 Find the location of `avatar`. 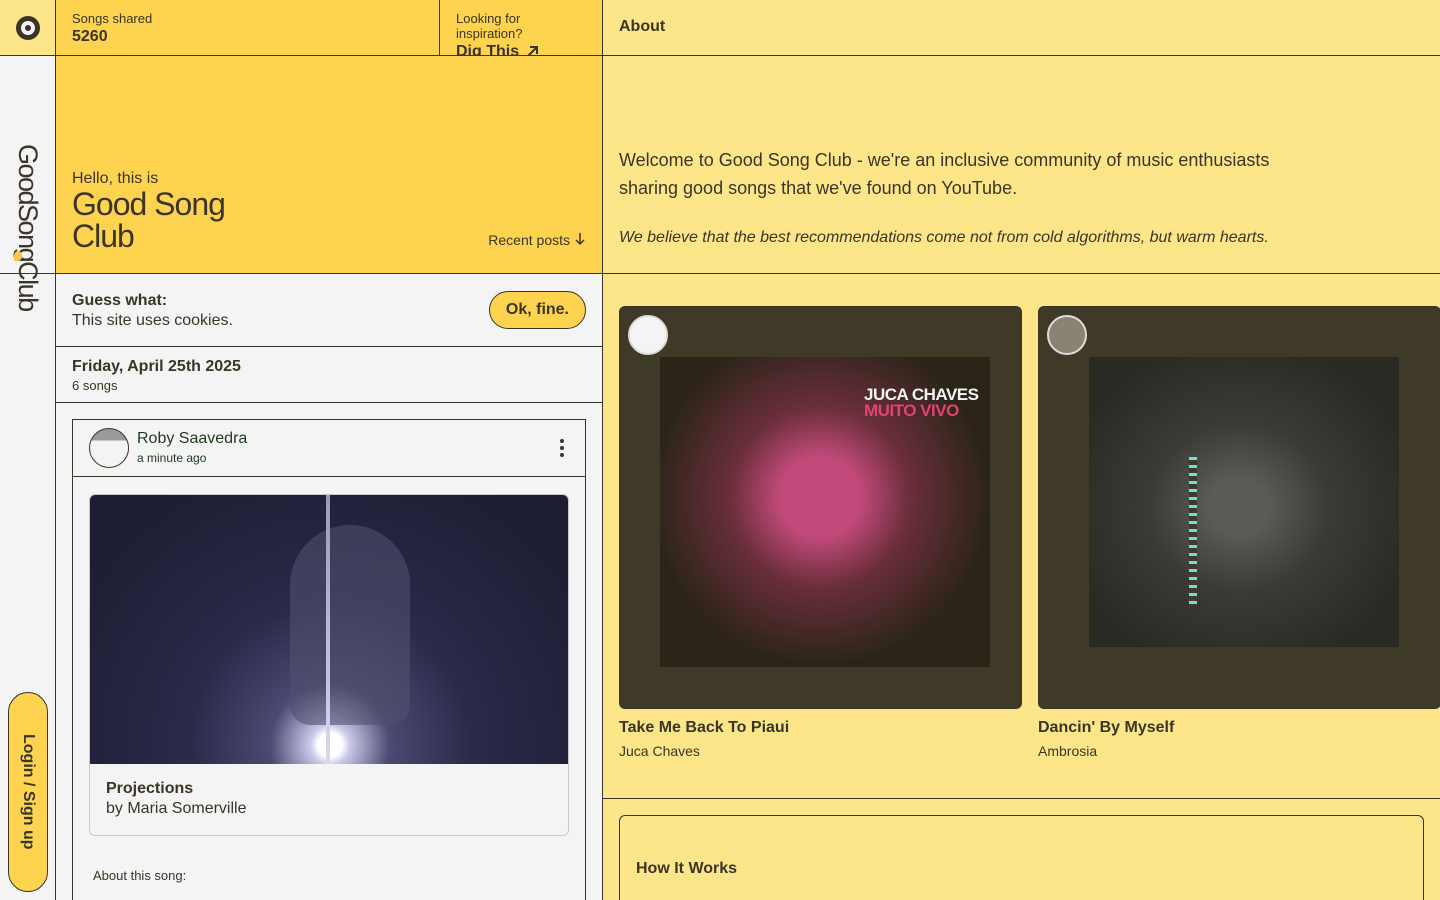

avatar is located at coordinates (109, 448).